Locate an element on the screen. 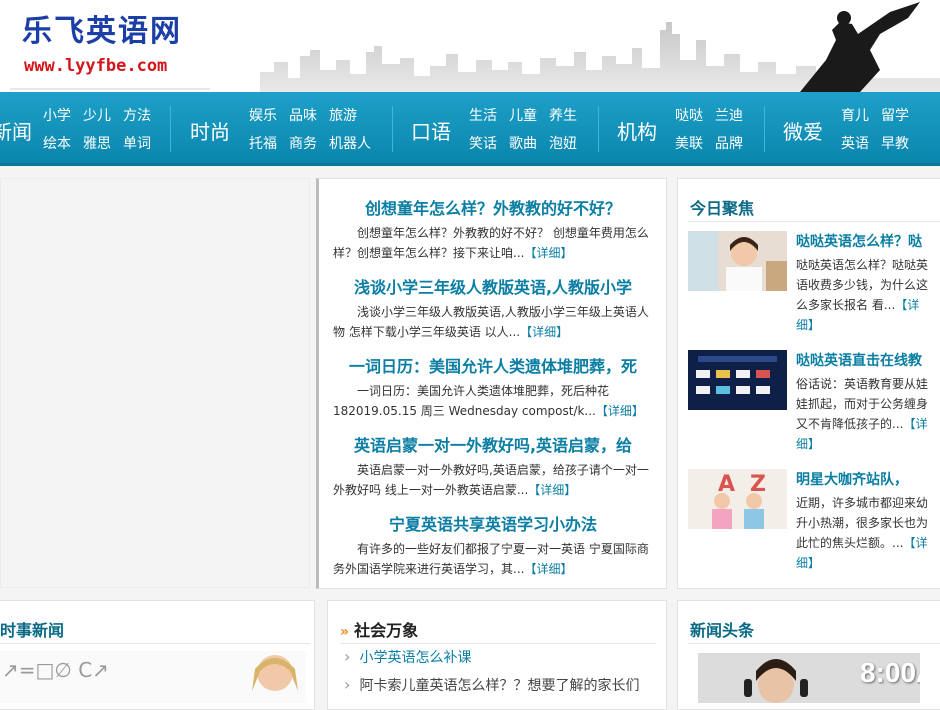 This screenshot has width=940, height=710. article-title: 一词日历：美国允许人类遗体堆肥葬，死 is located at coordinates (493, 364).